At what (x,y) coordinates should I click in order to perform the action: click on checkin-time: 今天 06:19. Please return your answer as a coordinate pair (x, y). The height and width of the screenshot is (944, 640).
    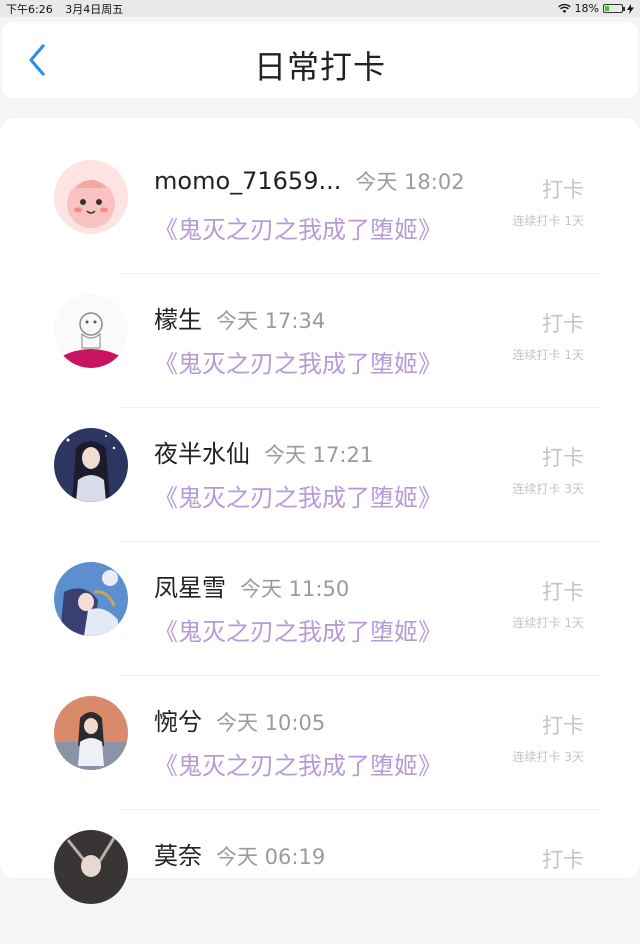
    Looking at the image, I should click on (271, 857).